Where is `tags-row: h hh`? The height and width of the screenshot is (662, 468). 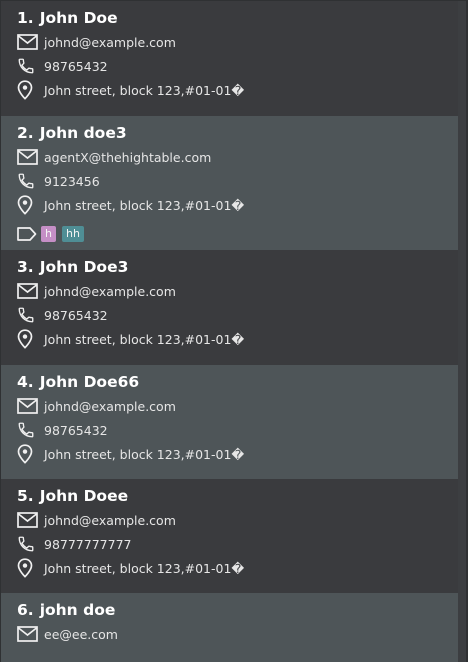
tags-row: h hh is located at coordinates (237, 237).